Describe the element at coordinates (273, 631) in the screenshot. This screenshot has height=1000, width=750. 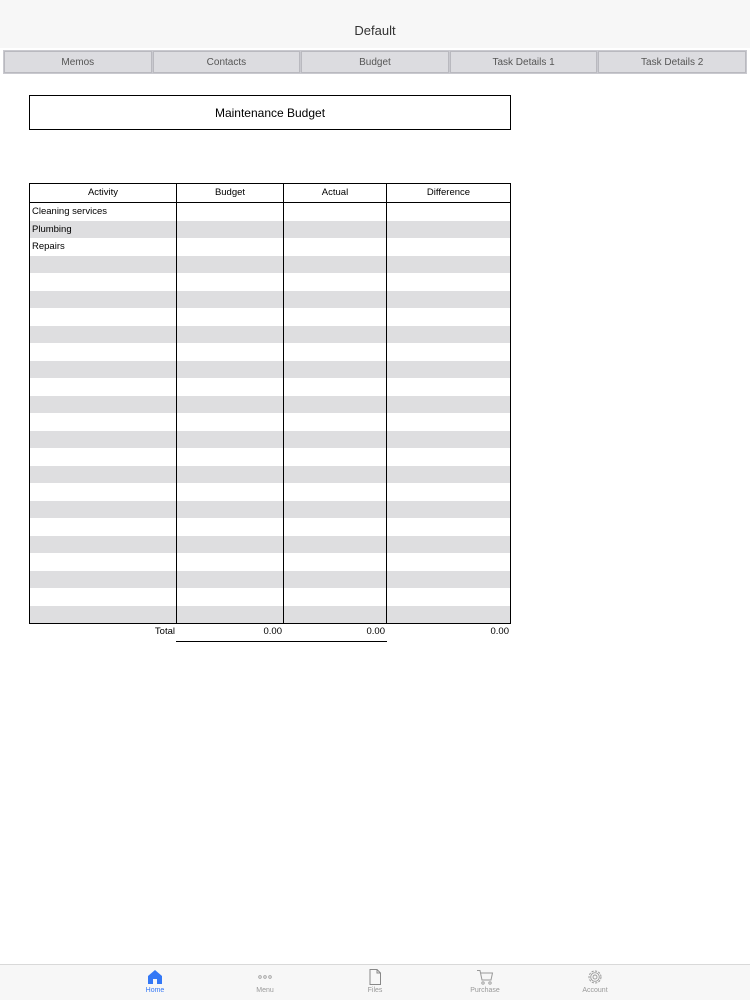
I see `total-budget-value: 0.00` at that location.